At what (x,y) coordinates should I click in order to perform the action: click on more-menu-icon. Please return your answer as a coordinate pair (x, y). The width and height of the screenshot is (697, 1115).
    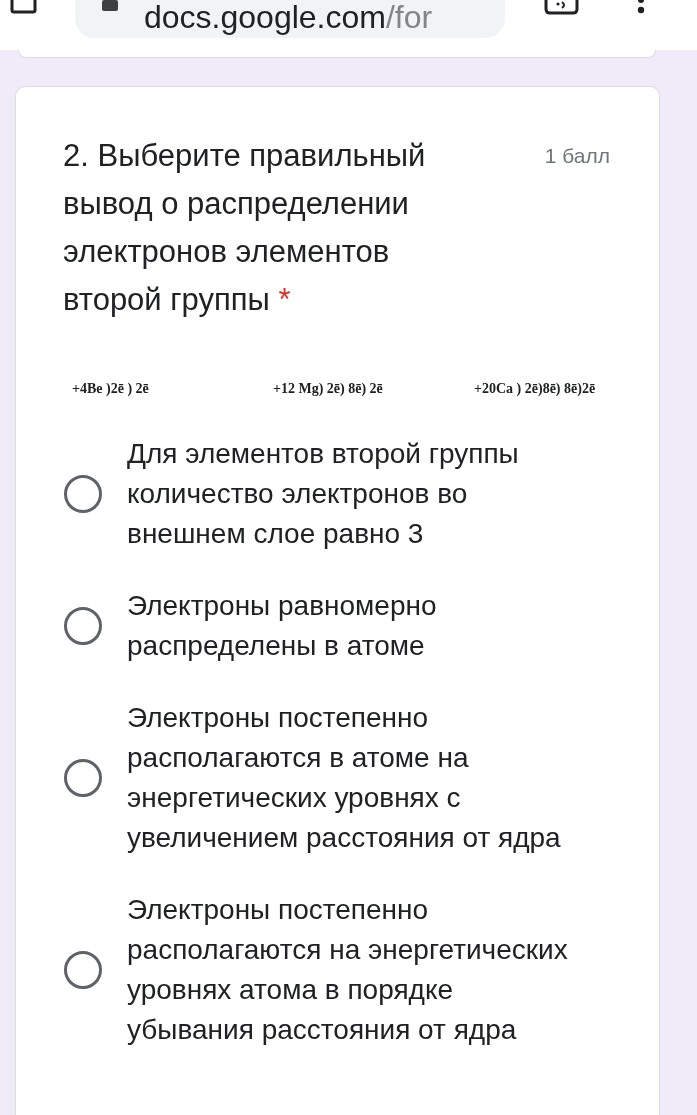
    Looking at the image, I should click on (641, 8).